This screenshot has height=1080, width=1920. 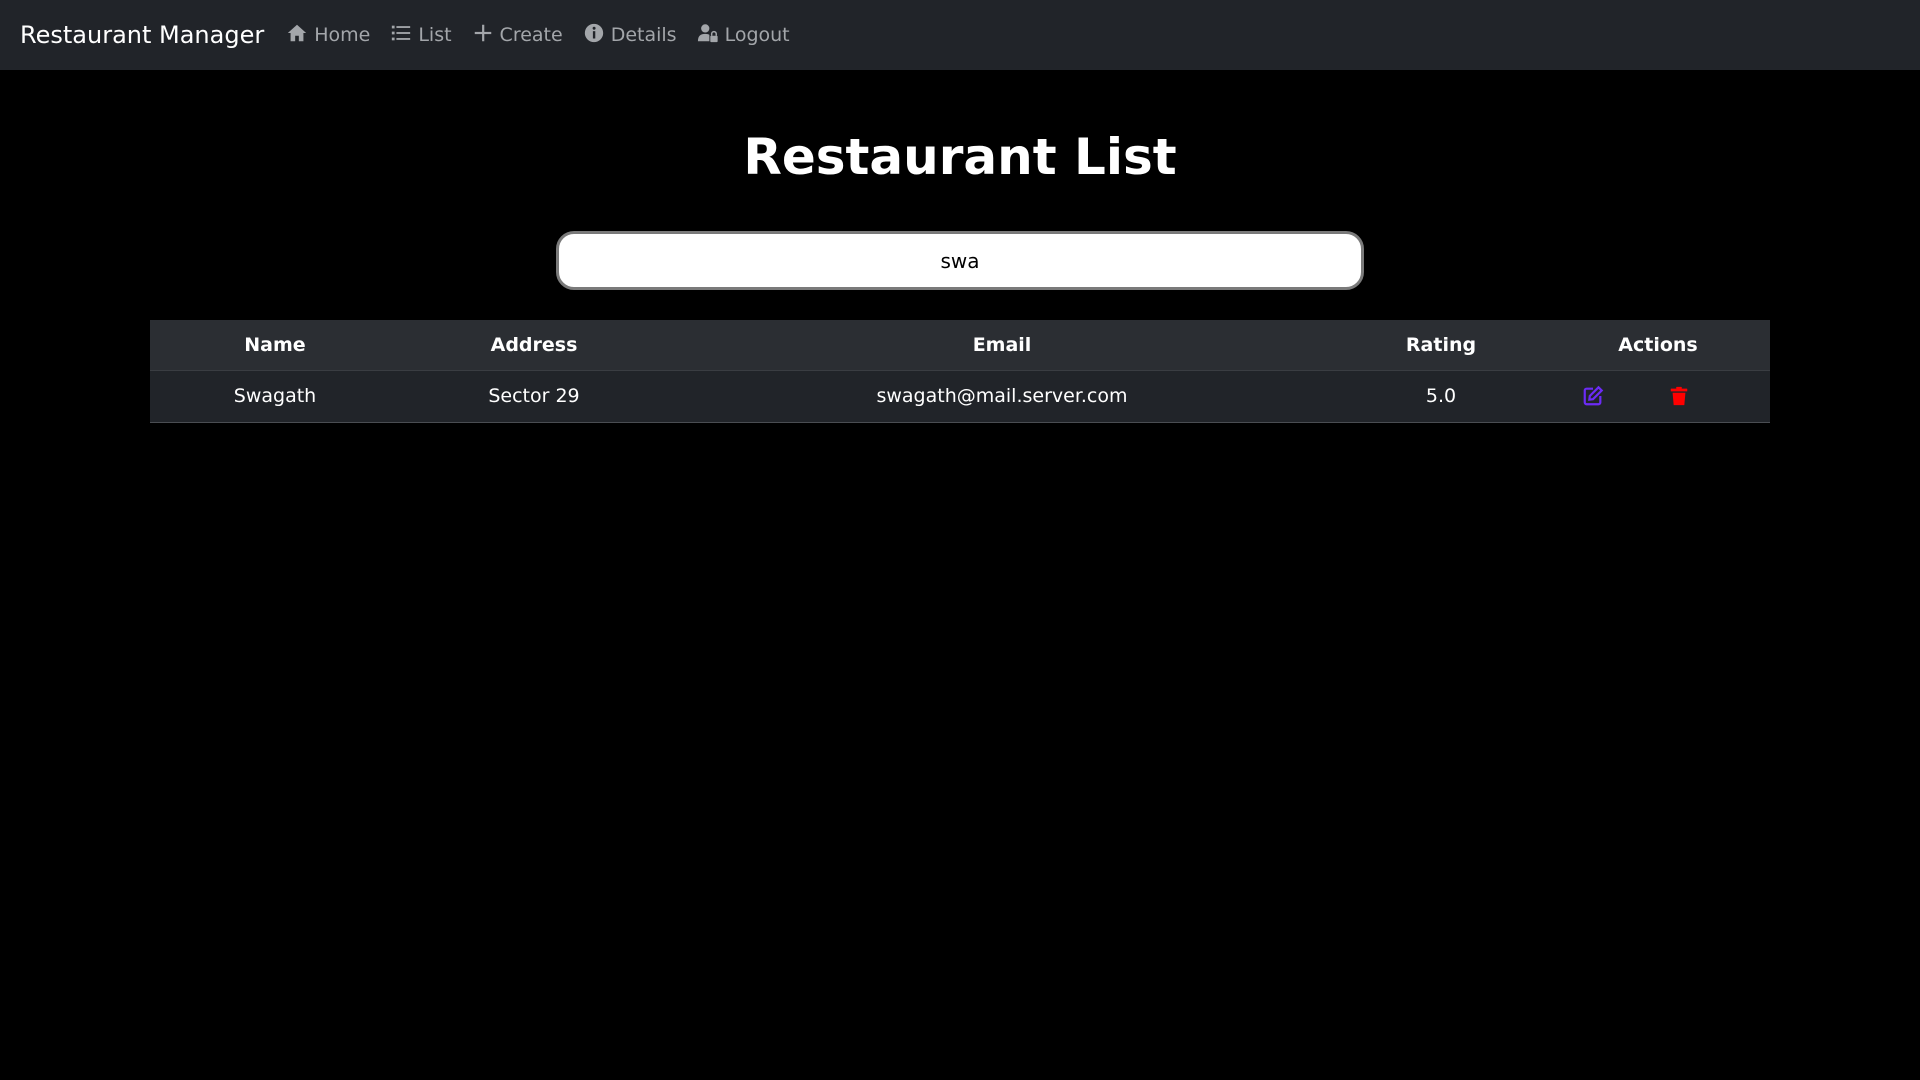 What do you see at coordinates (435, 35) in the screenshot?
I see `nav-list-label: List` at bounding box center [435, 35].